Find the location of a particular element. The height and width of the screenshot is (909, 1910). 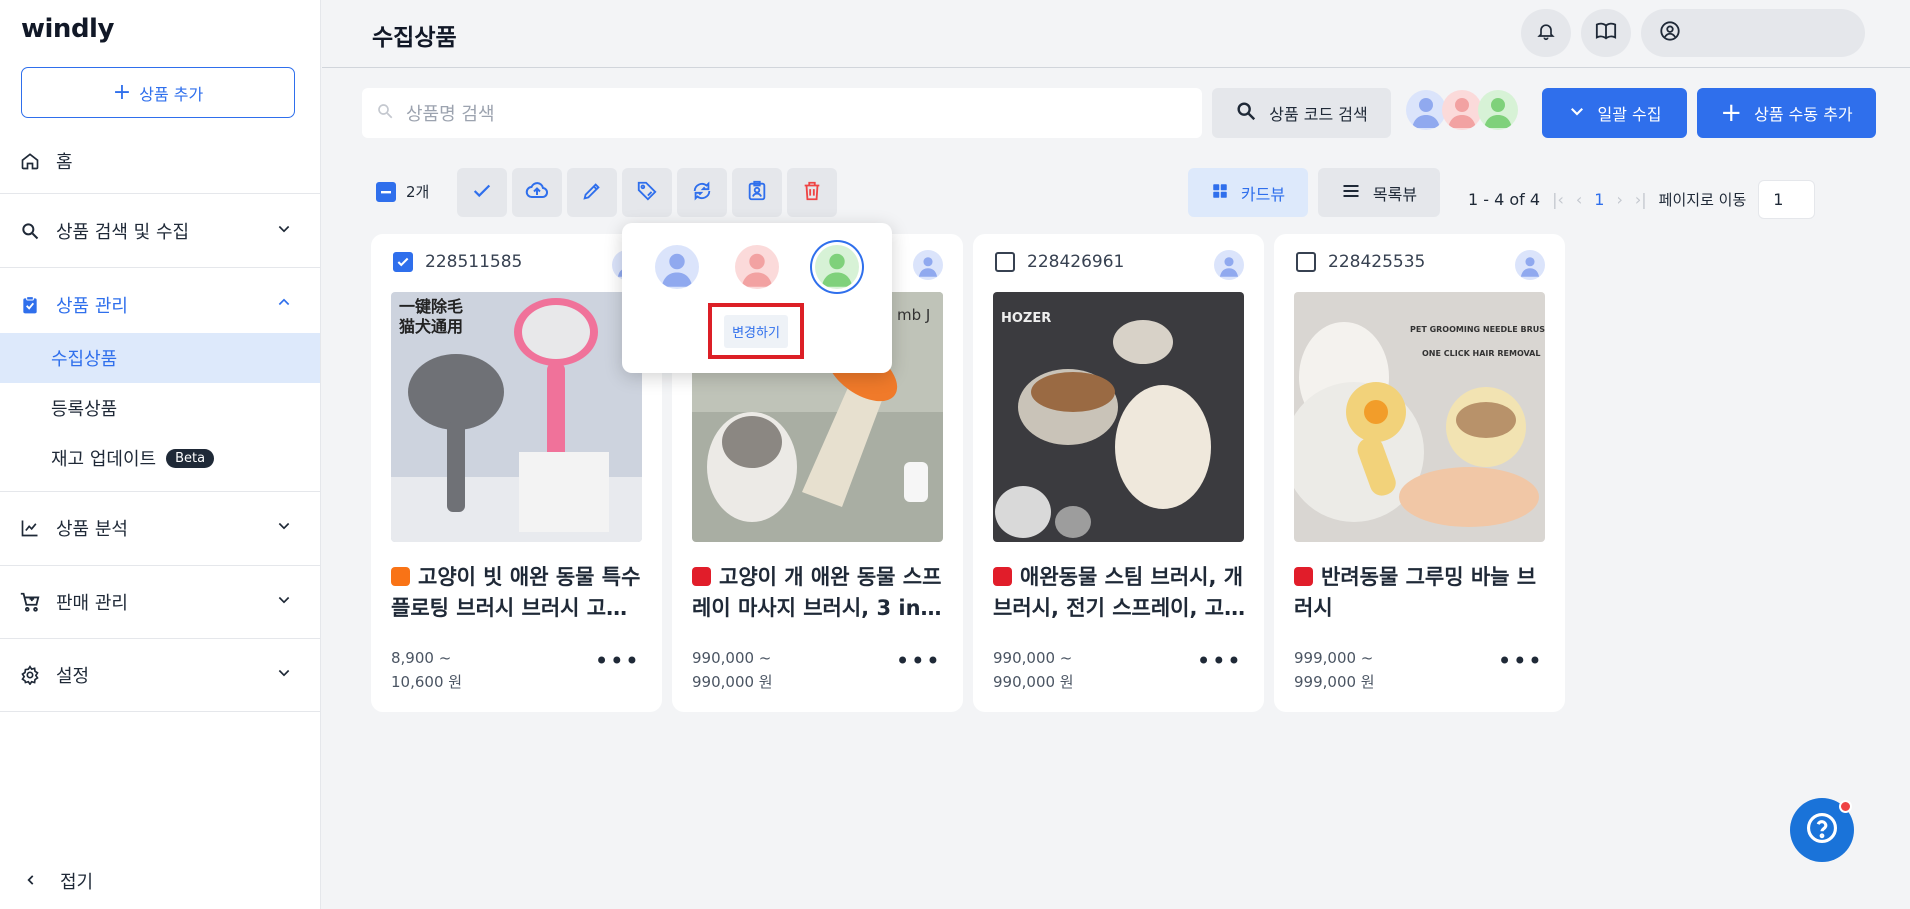

upload-tool-button is located at coordinates (537, 192).